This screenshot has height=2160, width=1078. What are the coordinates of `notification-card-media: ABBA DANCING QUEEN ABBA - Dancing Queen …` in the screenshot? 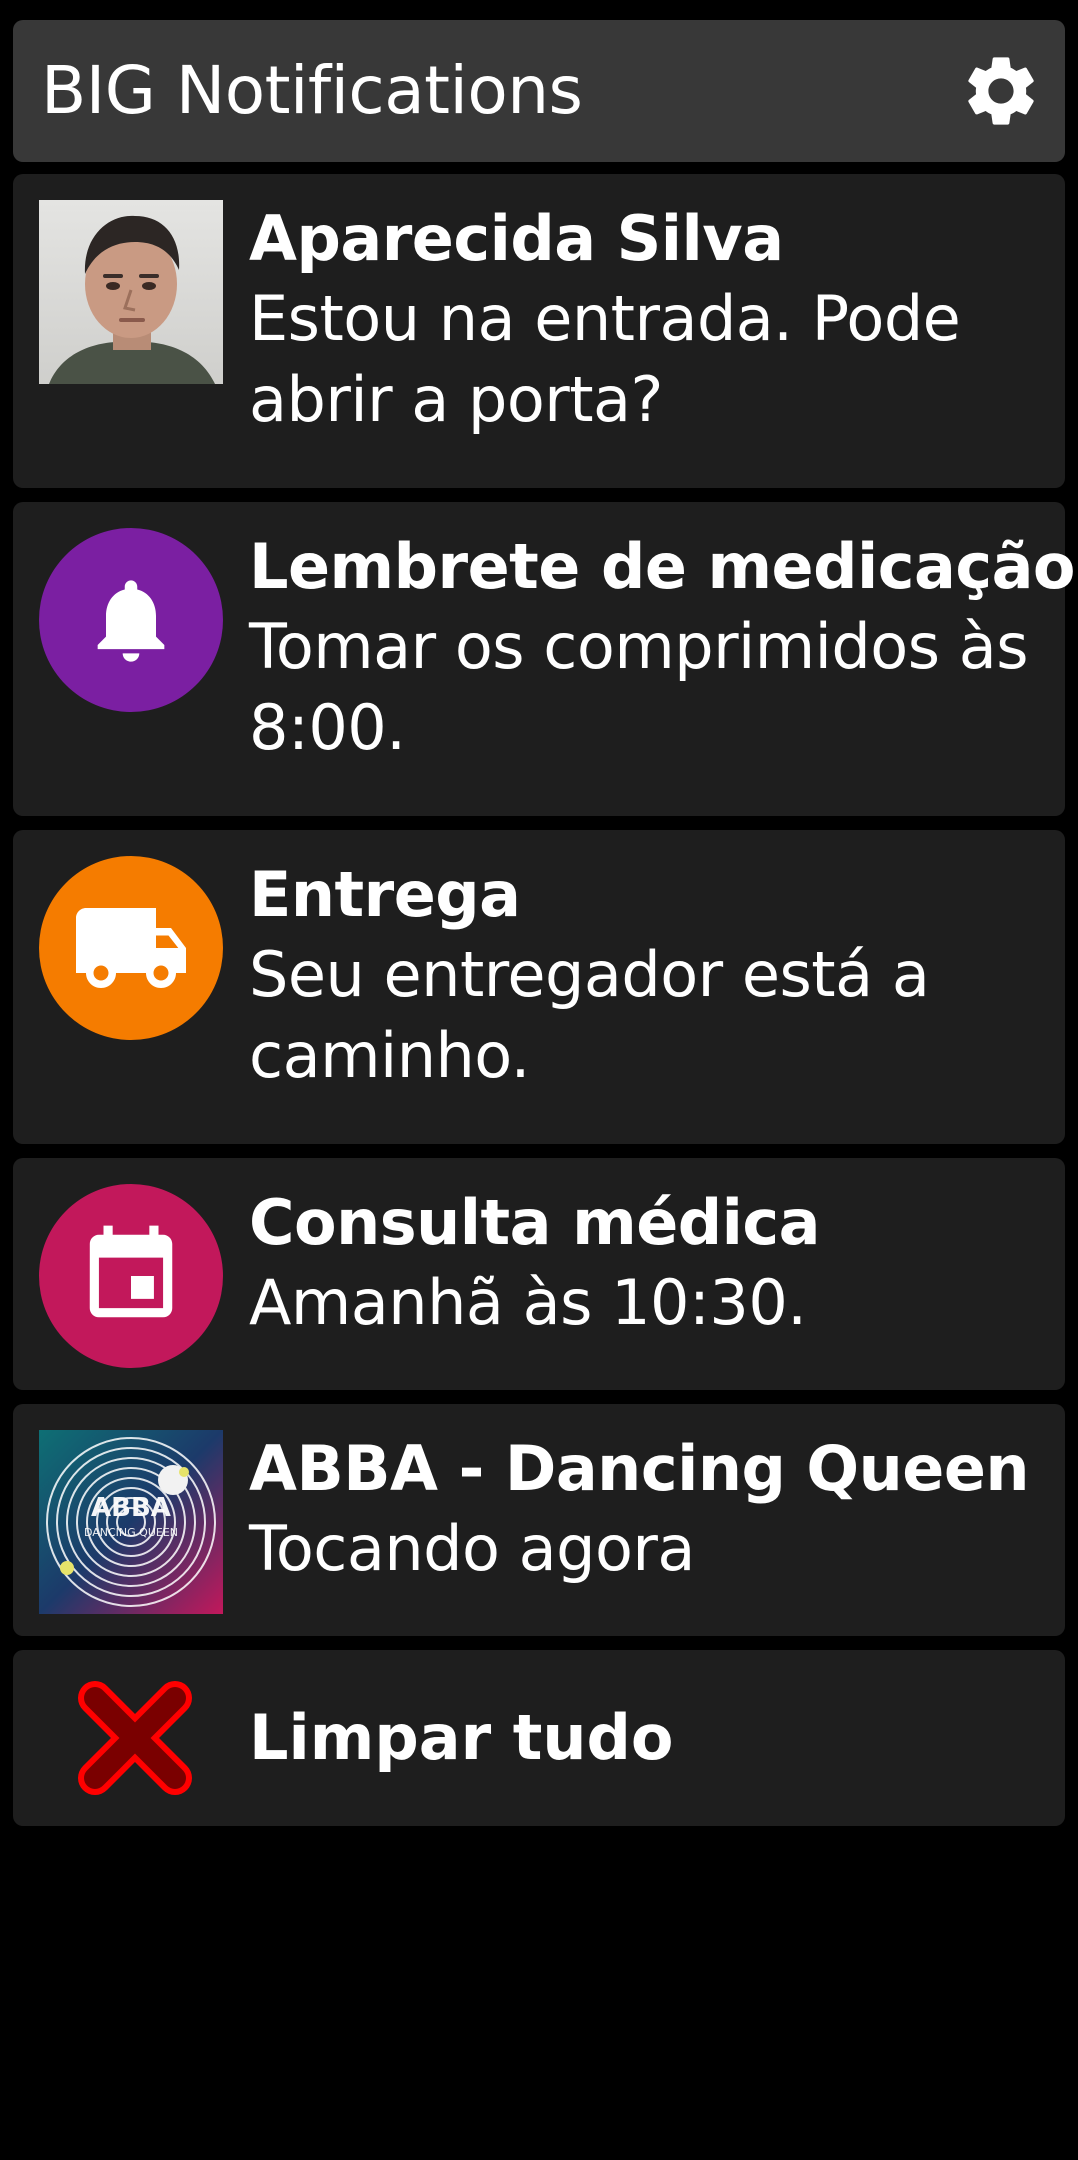 It's located at (539, 1520).